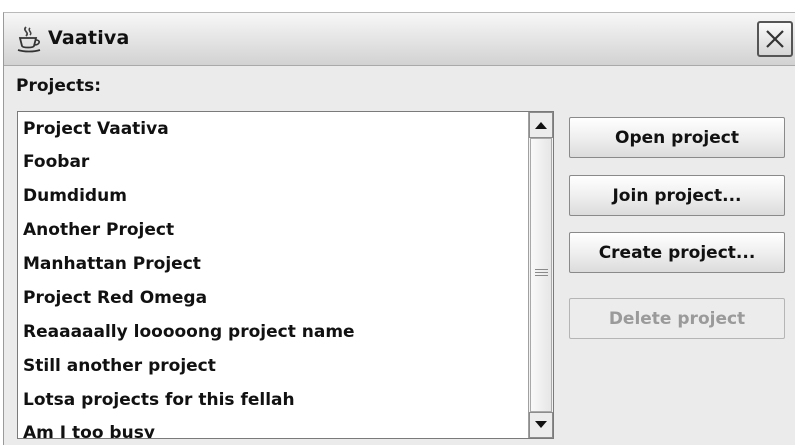  I want to click on list-item: Project Vaativa, so click(96, 129).